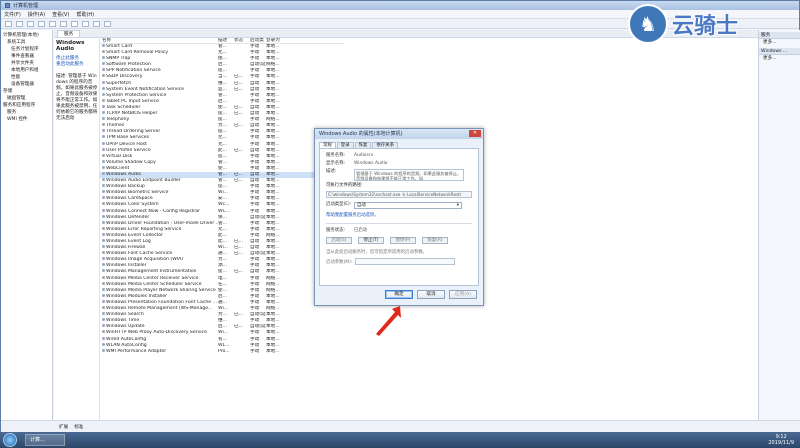  I want to click on display-name-value: Windows Audio, so click(371, 163).